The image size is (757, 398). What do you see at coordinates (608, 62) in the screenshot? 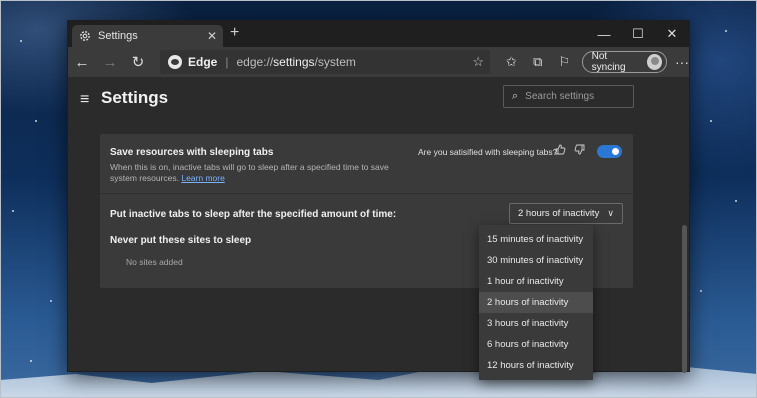
I see `sync-label: Not syncing` at bounding box center [608, 62].